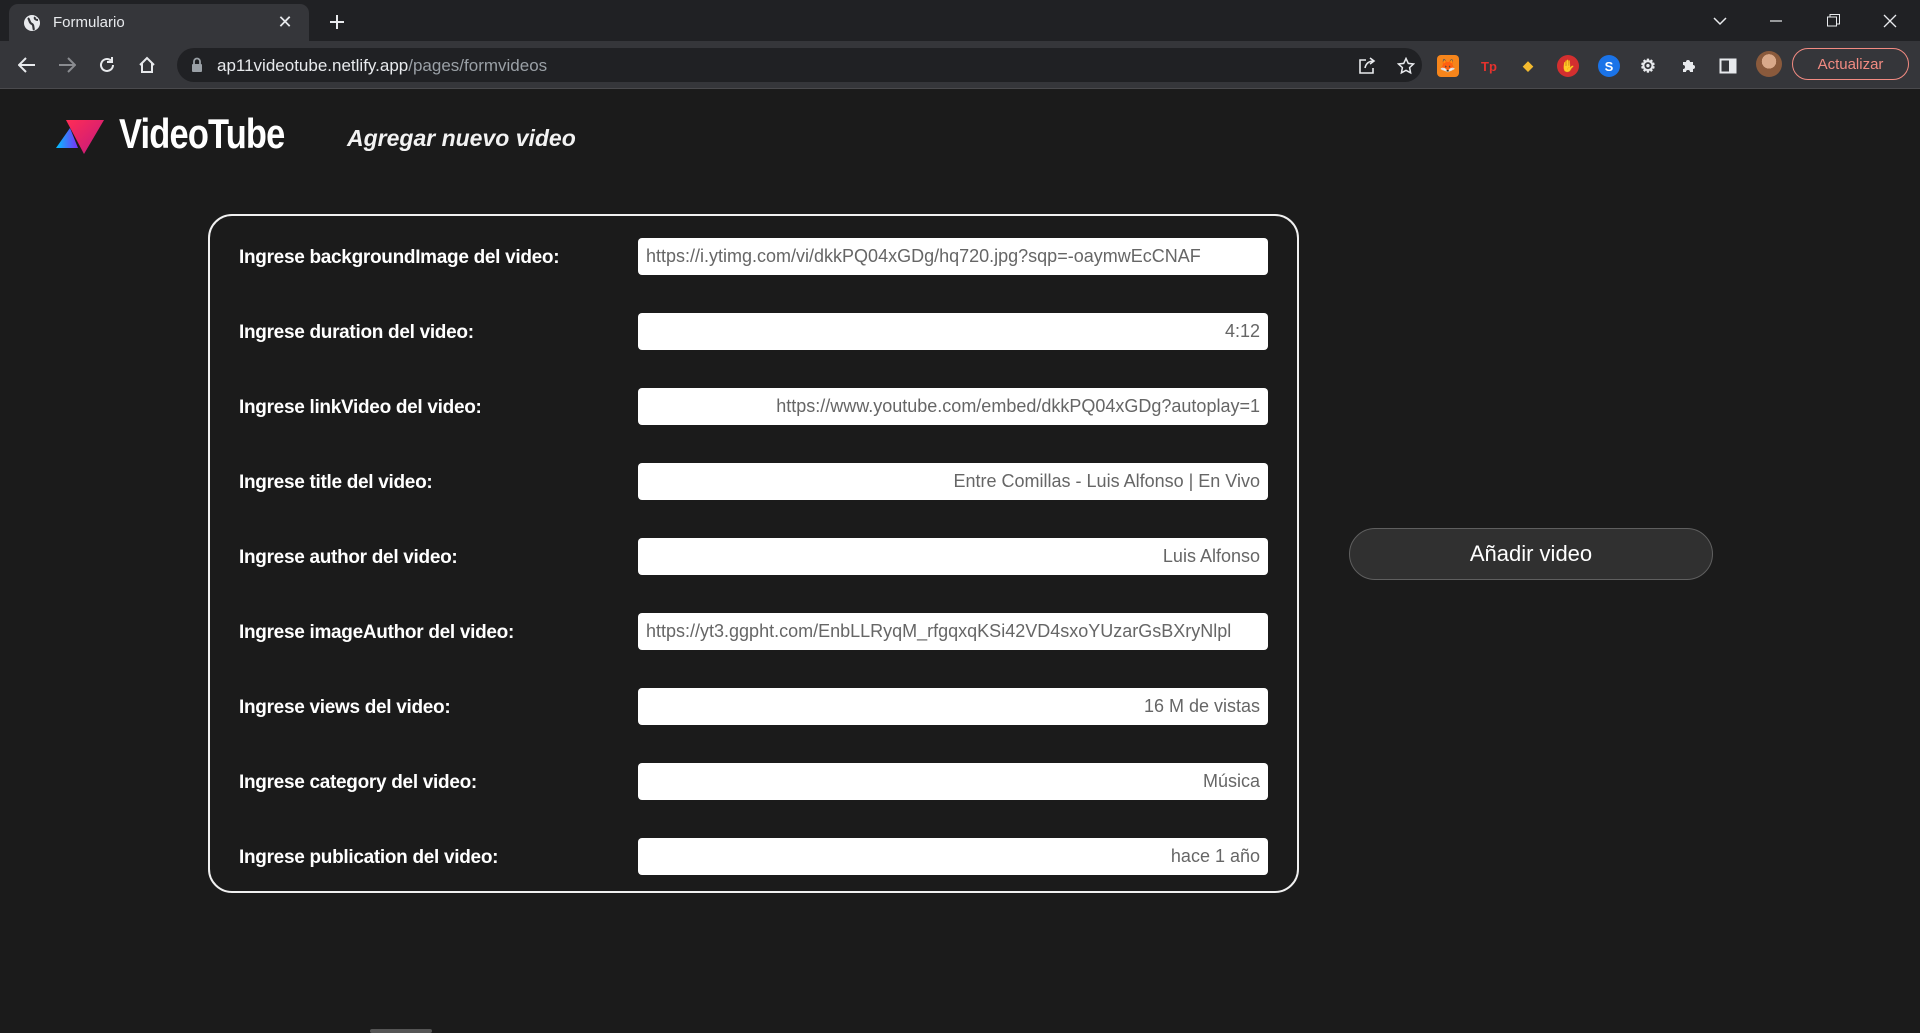 The width and height of the screenshot is (1920, 1033). I want to click on forward-arrow-icon, so click(67, 65).